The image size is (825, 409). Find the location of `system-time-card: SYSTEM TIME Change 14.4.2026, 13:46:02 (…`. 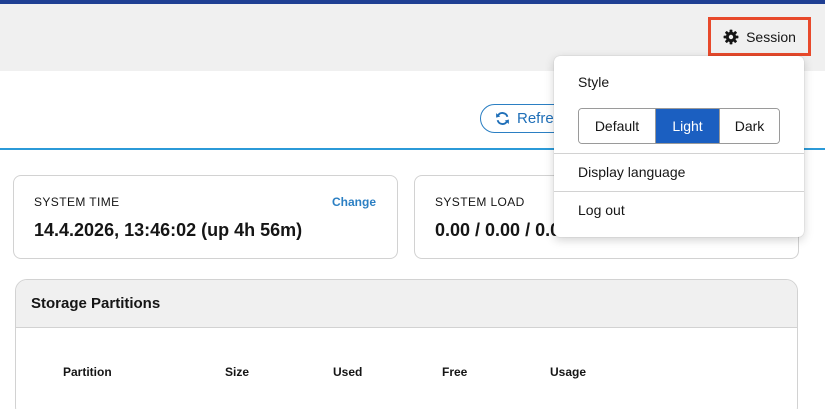

system-time-card: SYSTEM TIME Change 14.4.2026, 13:46:02 (… is located at coordinates (205, 217).